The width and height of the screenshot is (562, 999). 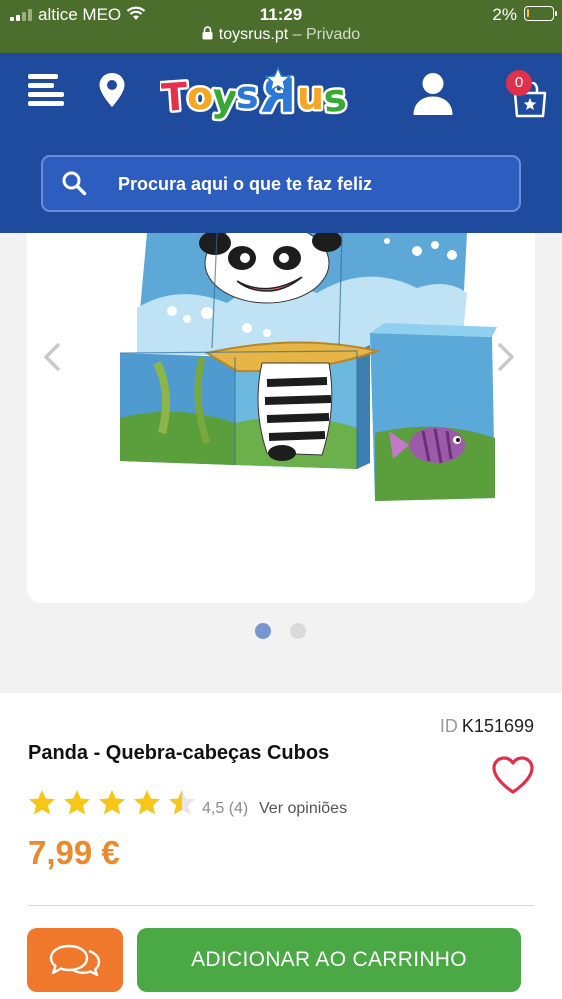 I want to click on menu-icon, so click(x=47, y=91).